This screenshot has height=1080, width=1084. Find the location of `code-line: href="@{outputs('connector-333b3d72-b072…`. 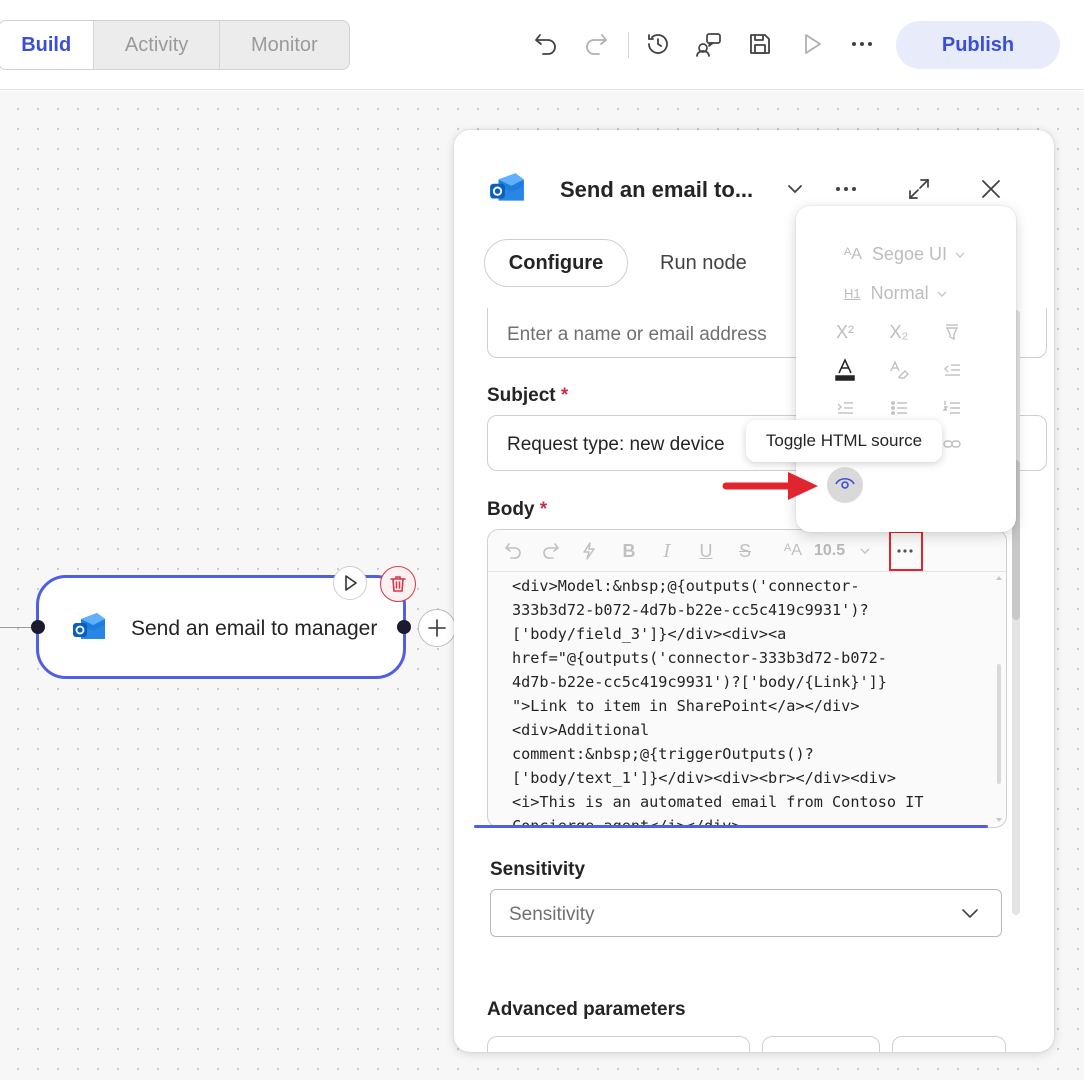

code-line: href="@{outputs('connector-333b3d72-b072… is located at coordinates (699, 658).